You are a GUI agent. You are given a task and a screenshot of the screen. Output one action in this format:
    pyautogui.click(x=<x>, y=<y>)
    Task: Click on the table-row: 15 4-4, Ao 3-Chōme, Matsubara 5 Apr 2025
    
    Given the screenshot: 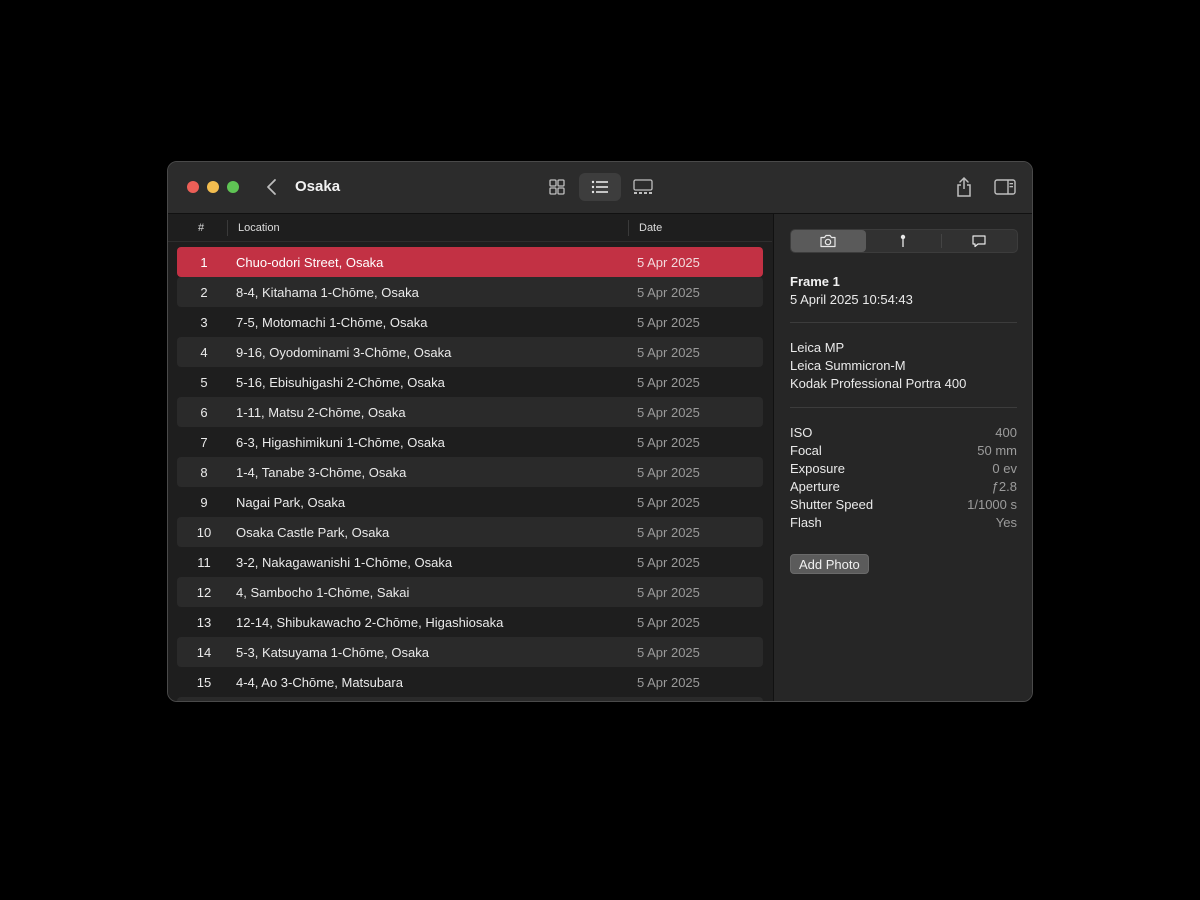 What is the action you would take?
    pyautogui.click(x=470, y=682)
    